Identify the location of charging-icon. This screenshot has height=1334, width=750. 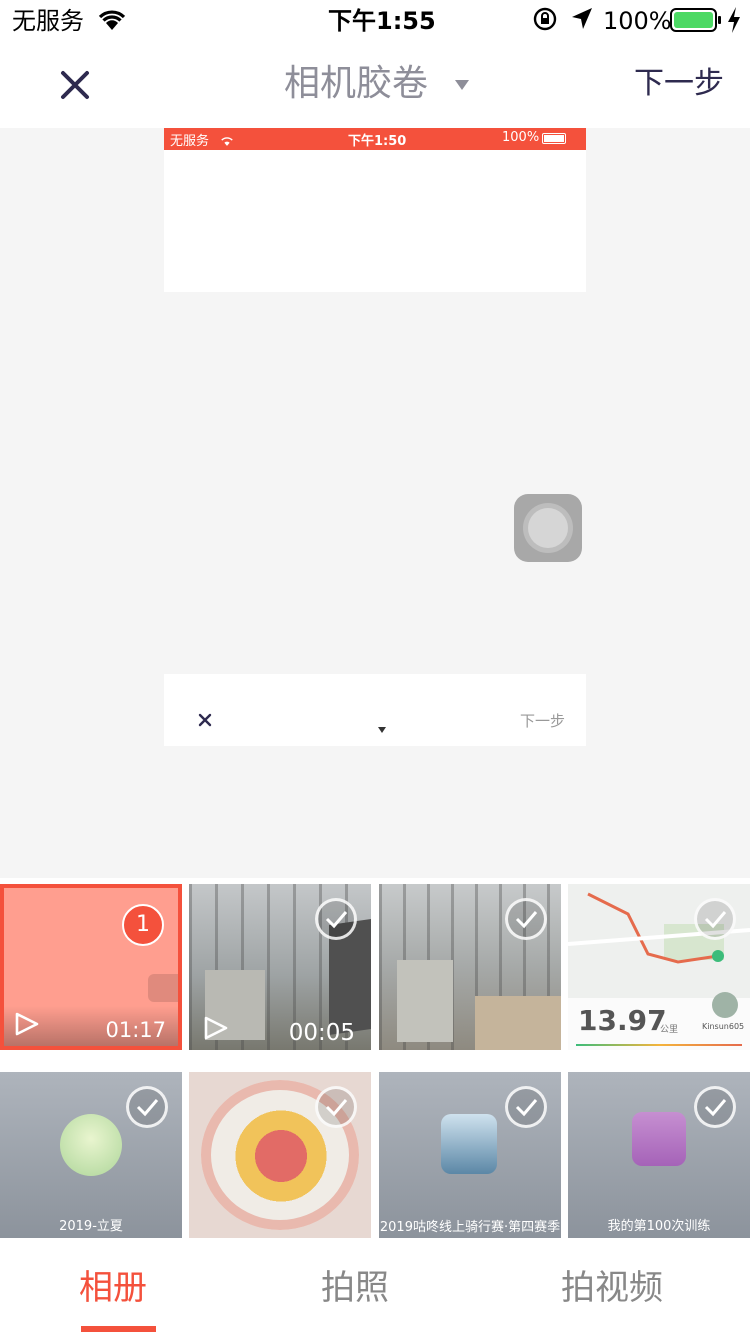
(734, 24).